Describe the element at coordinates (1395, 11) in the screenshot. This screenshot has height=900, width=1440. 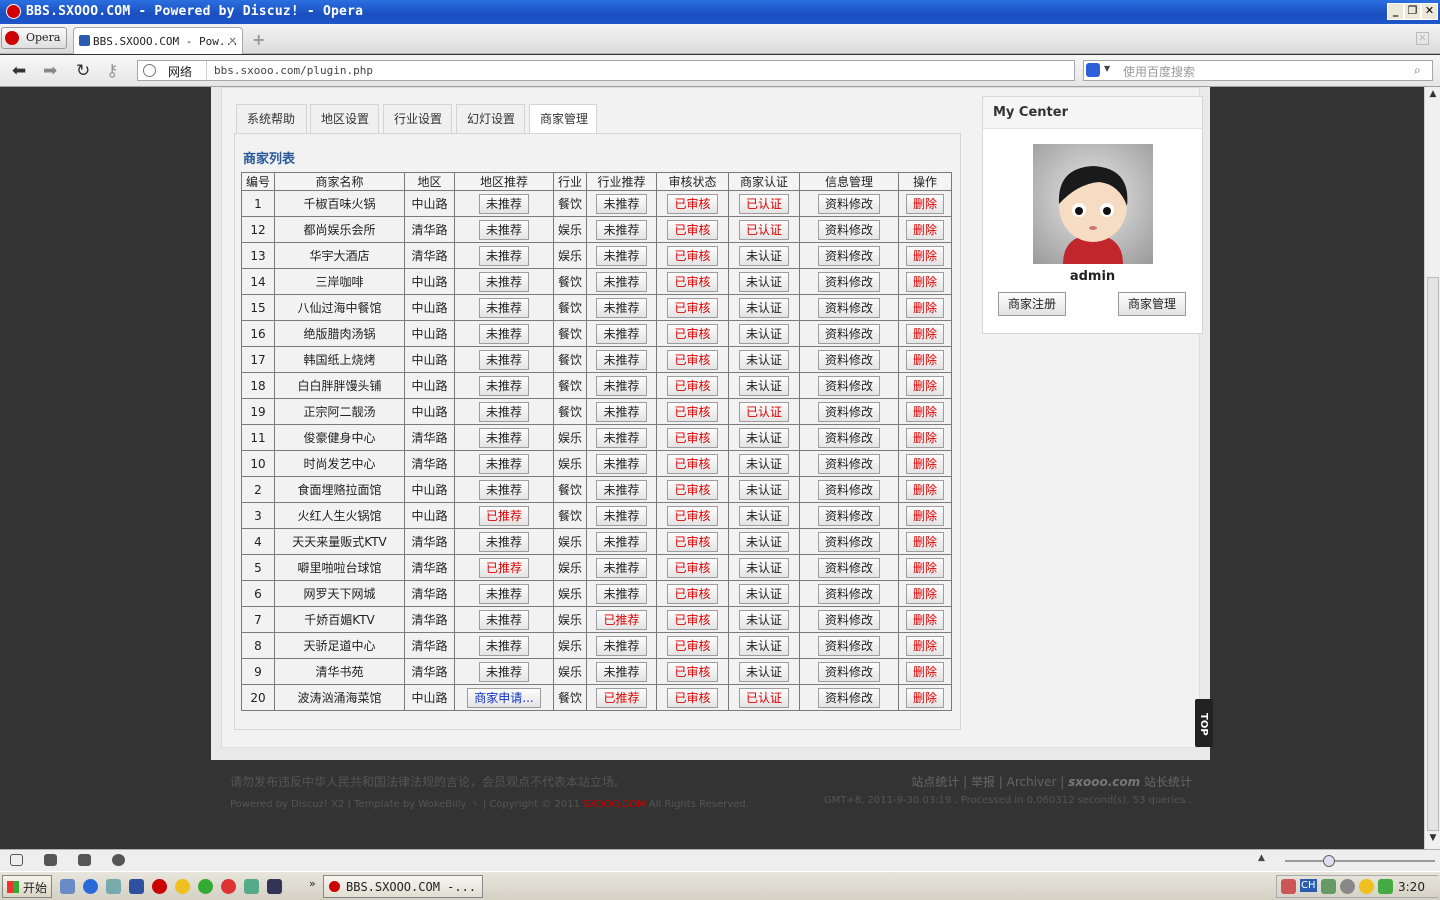
I see `minimize-button: _` at that location.